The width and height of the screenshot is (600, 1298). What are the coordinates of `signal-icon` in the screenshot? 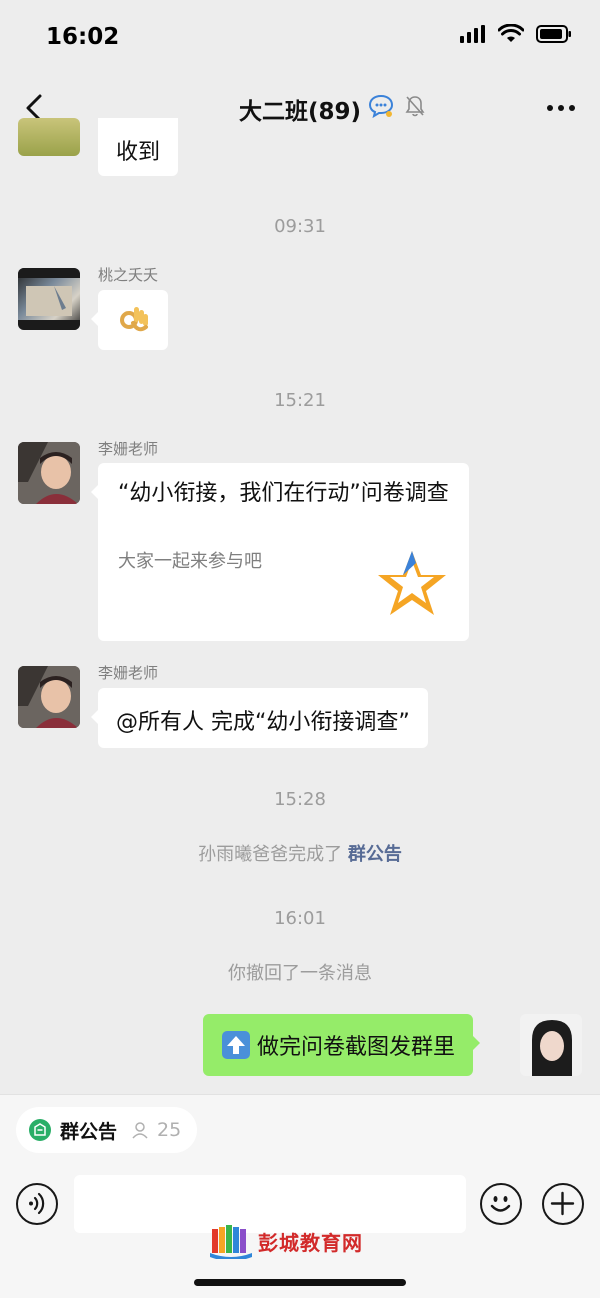 It's located at (472, 34).